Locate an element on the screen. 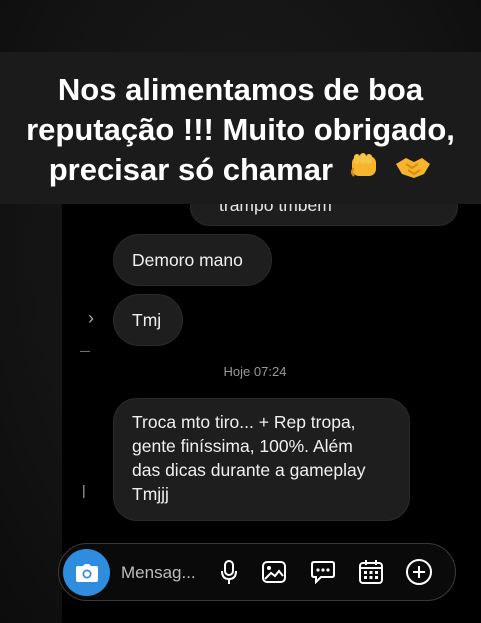  camera-button is located at coordinates (86, 572).